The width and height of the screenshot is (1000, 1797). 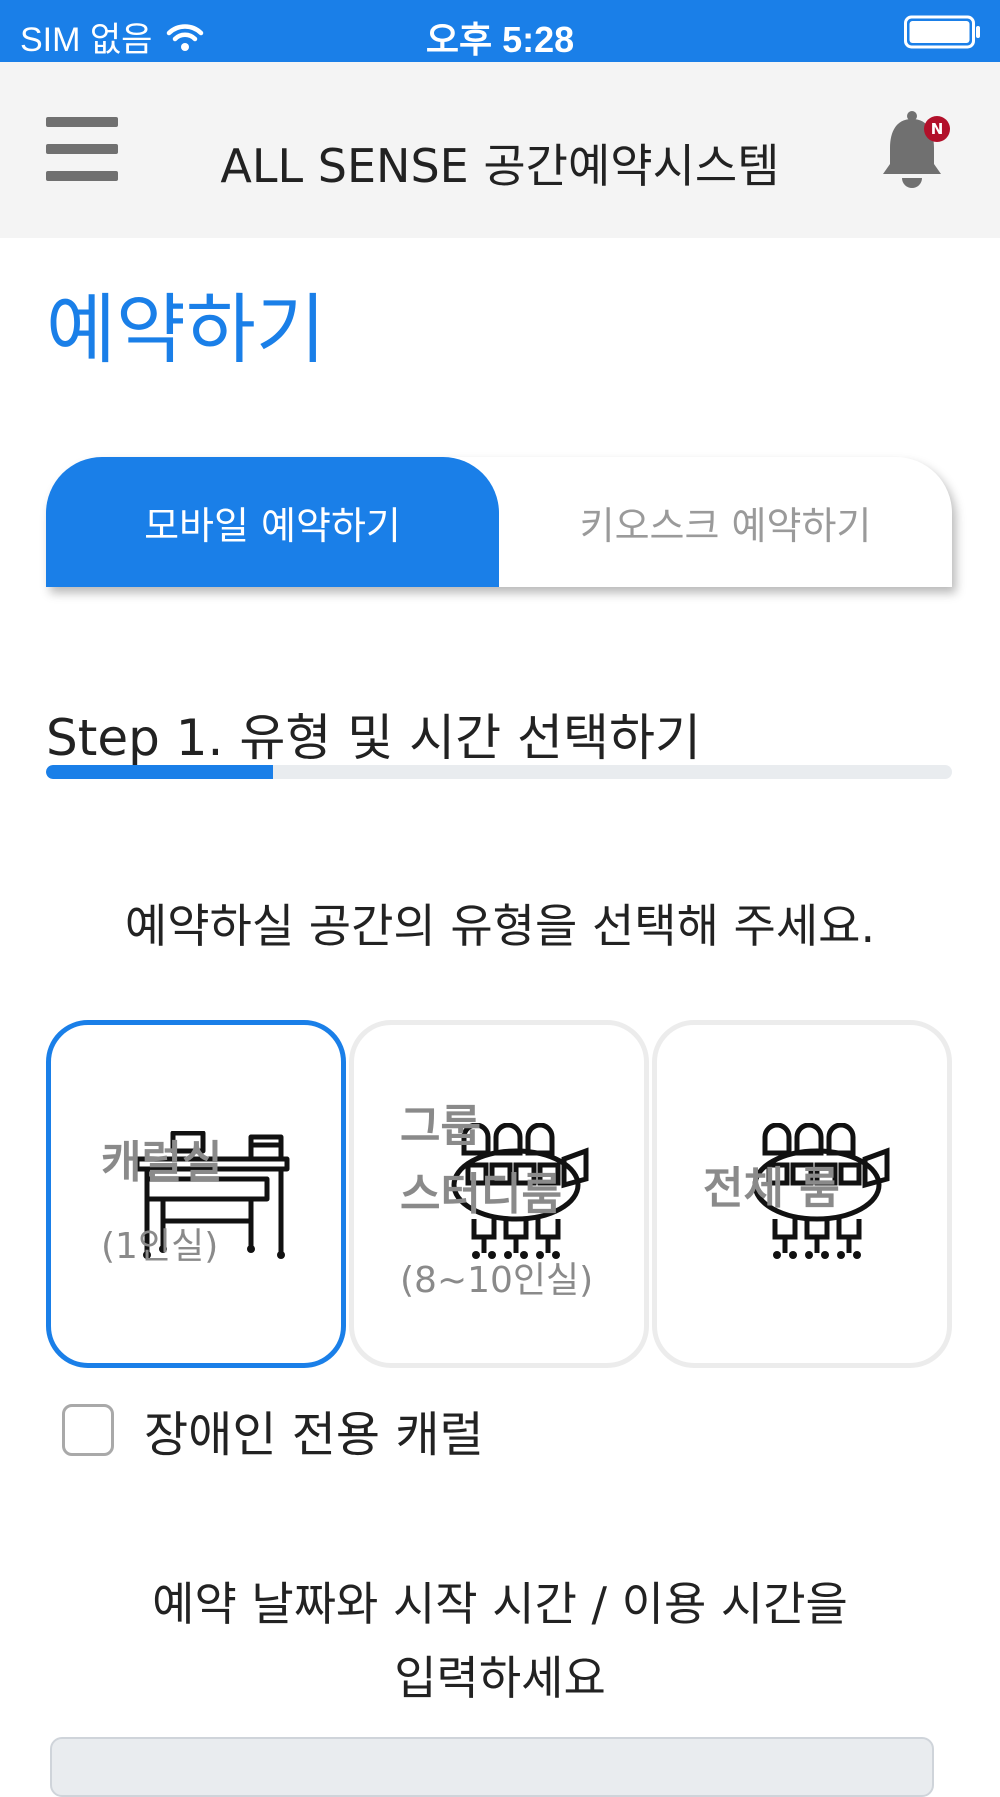 I want to click on space-type-card-group-study: 그룹 스터디룸 (8~10인실), so click(x=499, y=1194).